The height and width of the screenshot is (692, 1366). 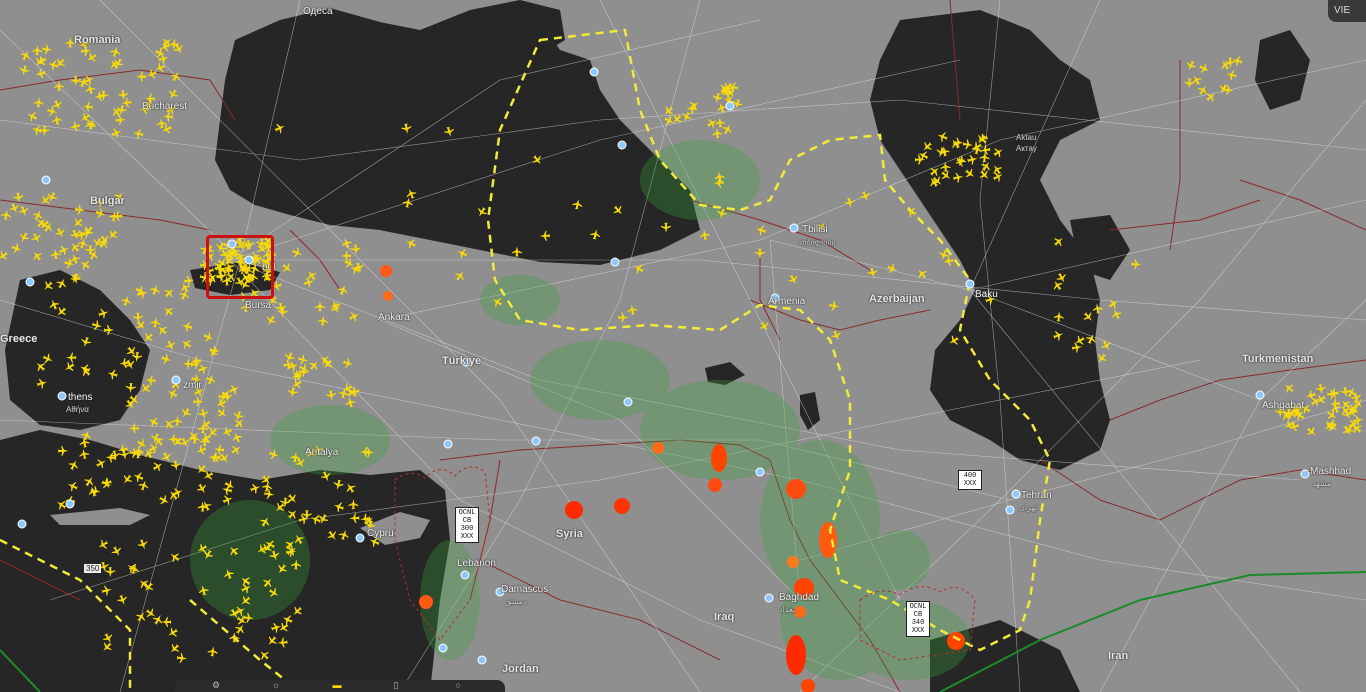 What do you see at coordinates (276, 685) in the screenshot?
I see `sun-icon: ☼` at bounding box center [276, 685].